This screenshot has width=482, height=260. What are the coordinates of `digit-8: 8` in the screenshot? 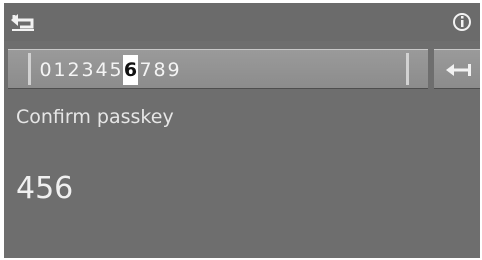 It's located at (159, 70).